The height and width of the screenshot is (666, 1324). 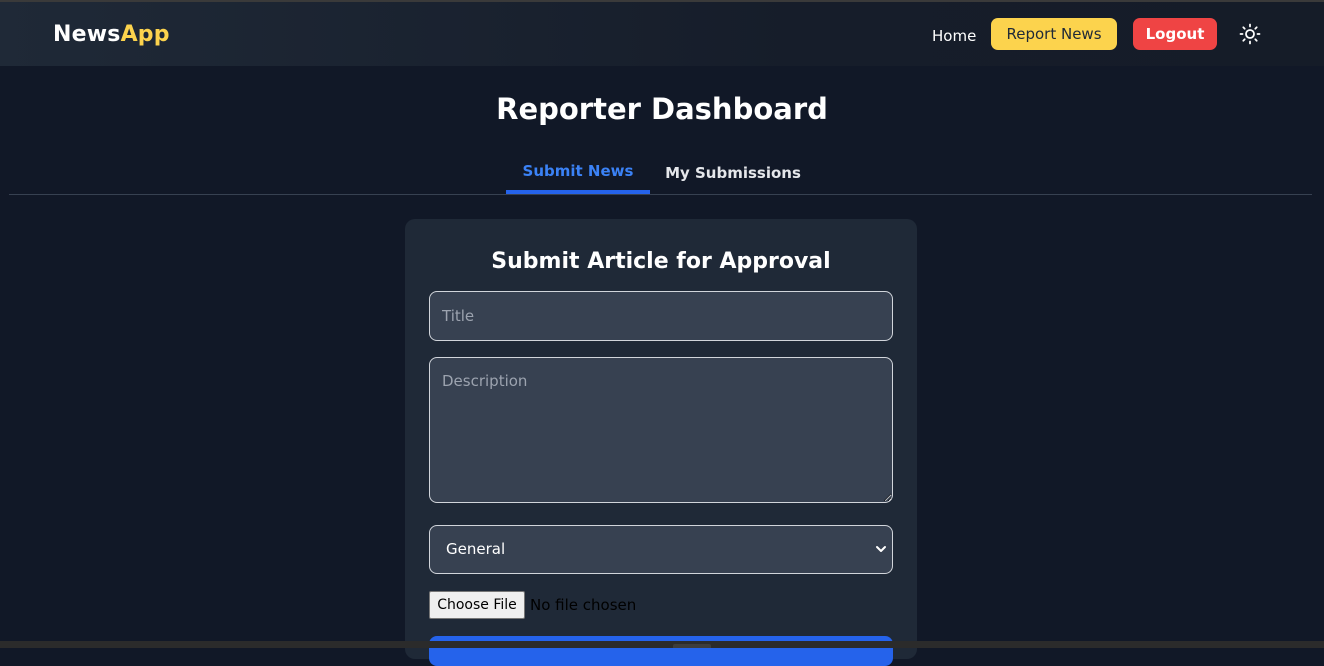 What do you see at coordinates (881, 549) in the screenshot?
I see `chevron-down-icon` at bounding box center [881, 549].